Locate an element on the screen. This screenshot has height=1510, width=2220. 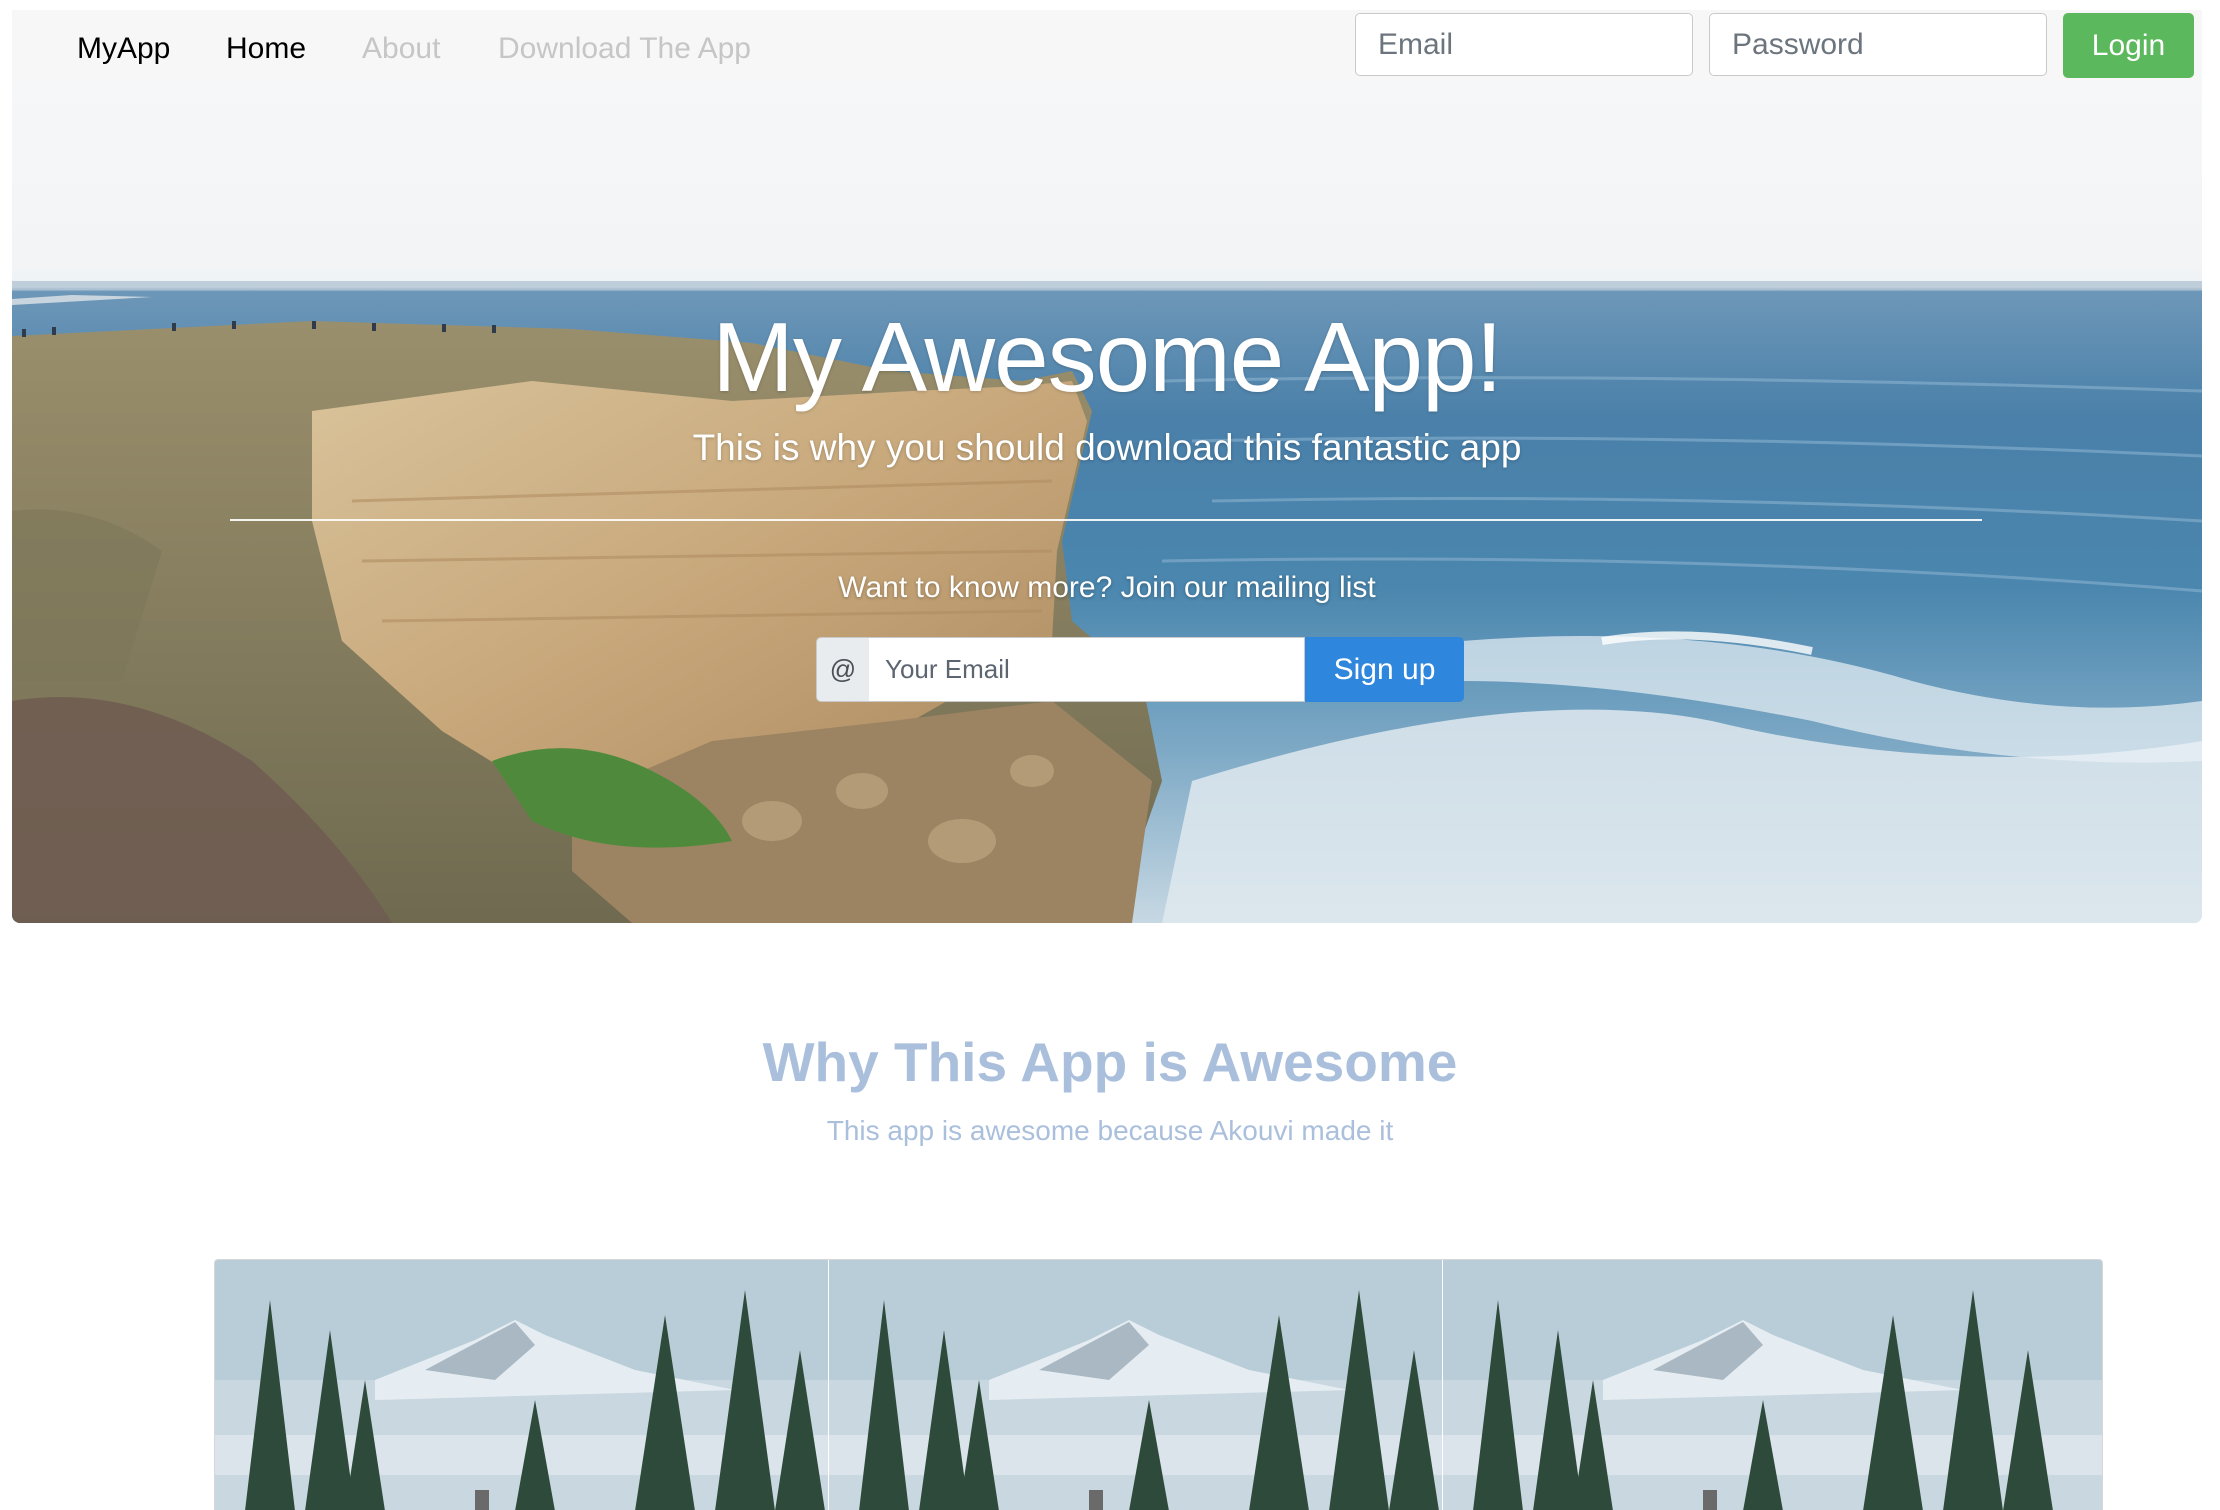
brand-link: MyApp is located at coordinates (123, 49).